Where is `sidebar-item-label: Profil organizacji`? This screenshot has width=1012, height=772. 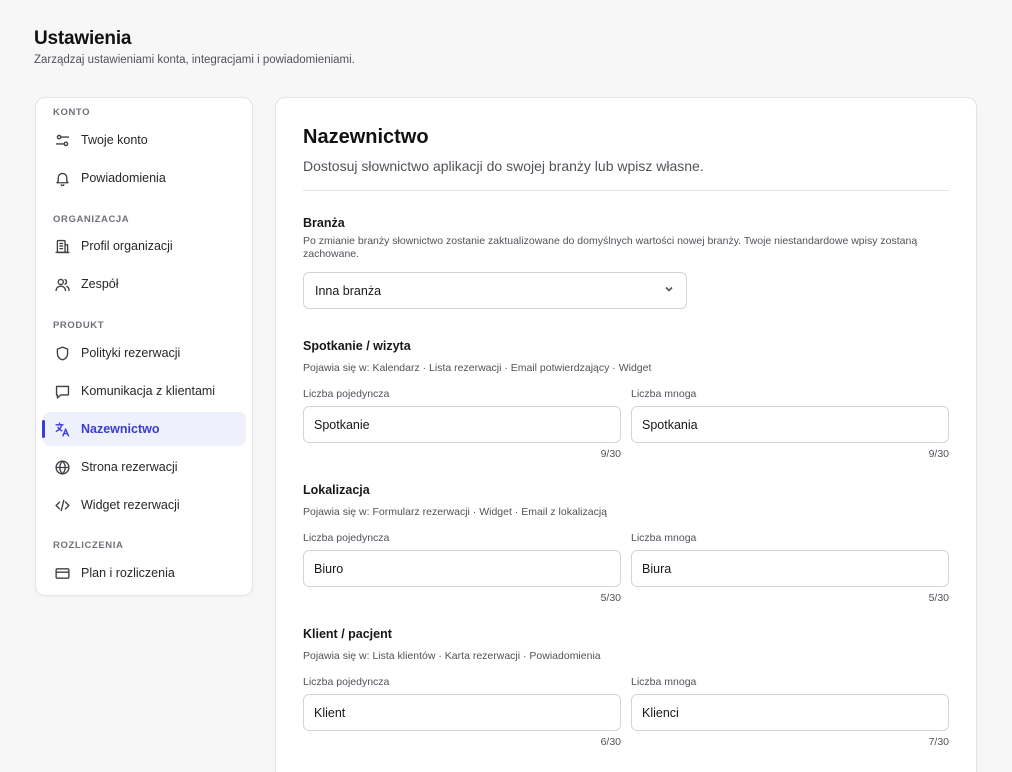
sidebar-item-label: Profil organizacji is located at coordinates (127, 246).